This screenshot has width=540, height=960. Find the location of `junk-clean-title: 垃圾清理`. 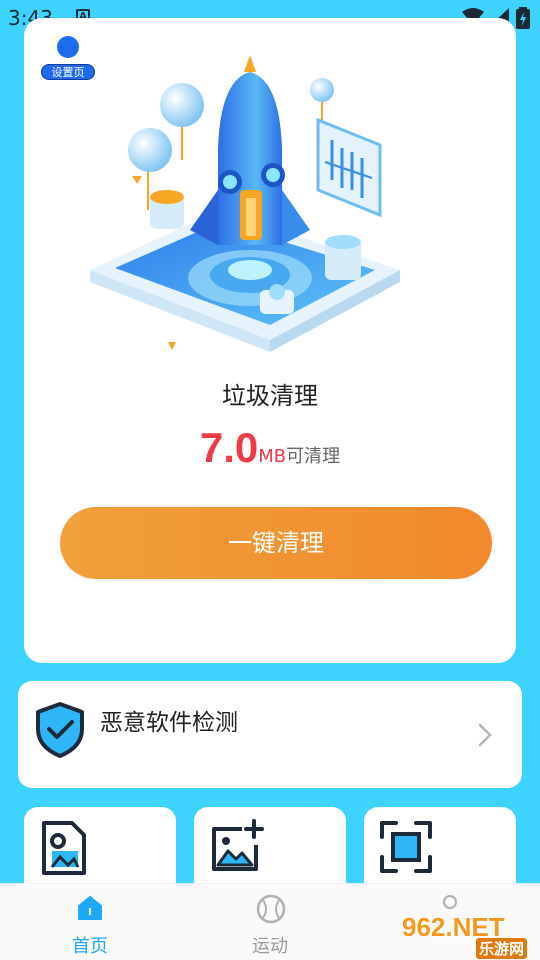

junk-clean-title: 垃圾清理 is located at coordinates (270, 396).